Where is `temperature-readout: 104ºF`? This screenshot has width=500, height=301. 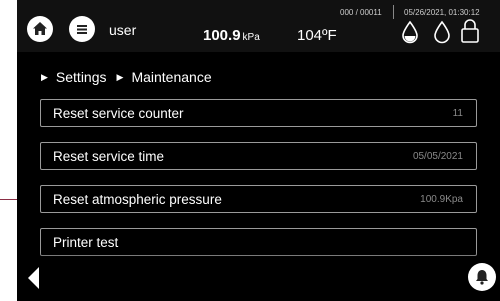
temperature-readout: 104ºF is located at coordinates (317, 35).